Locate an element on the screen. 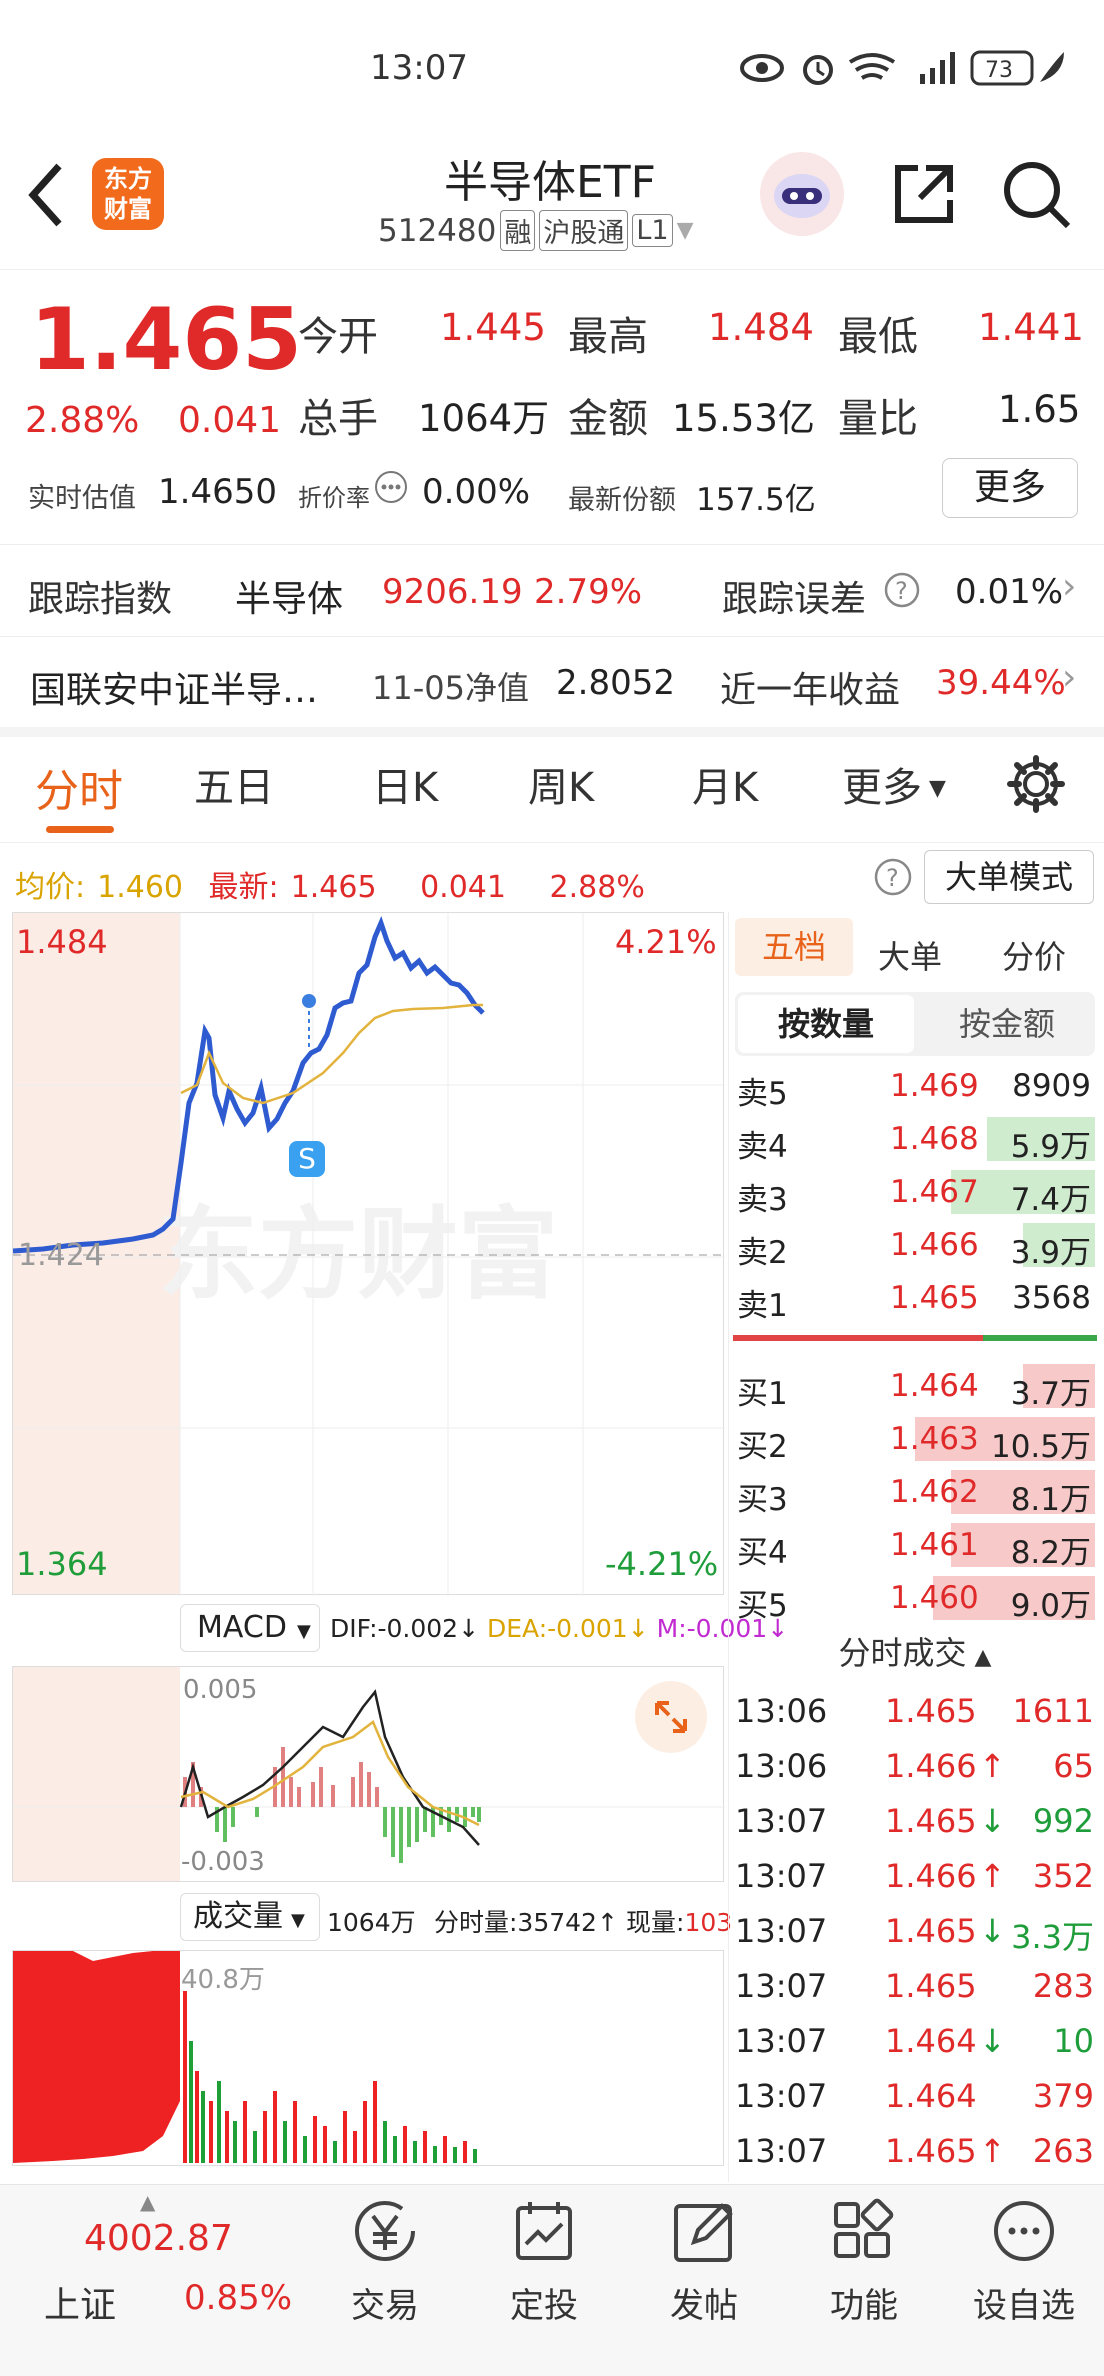 The width and height of the screenshot is (1104, 2376). ask-row: 卖1 1.465 3568 is located at coordinates (915, 1298).